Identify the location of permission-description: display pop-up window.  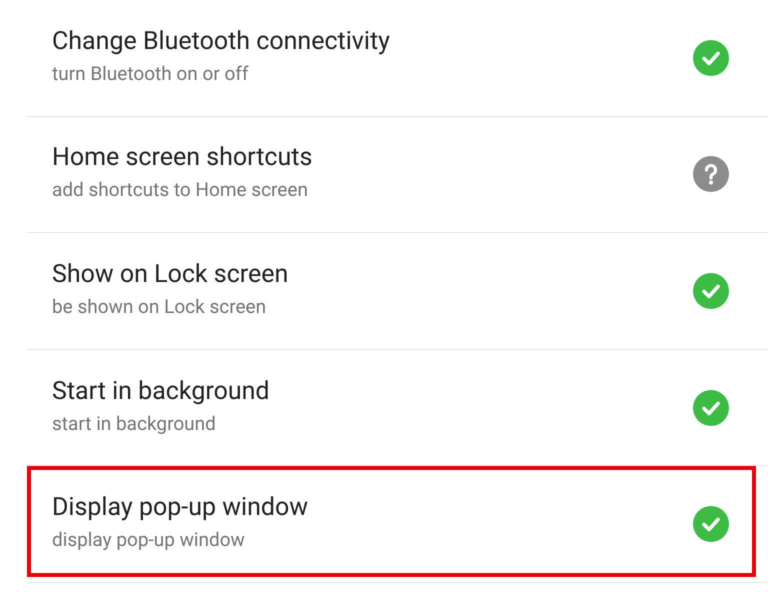
(149, 540).